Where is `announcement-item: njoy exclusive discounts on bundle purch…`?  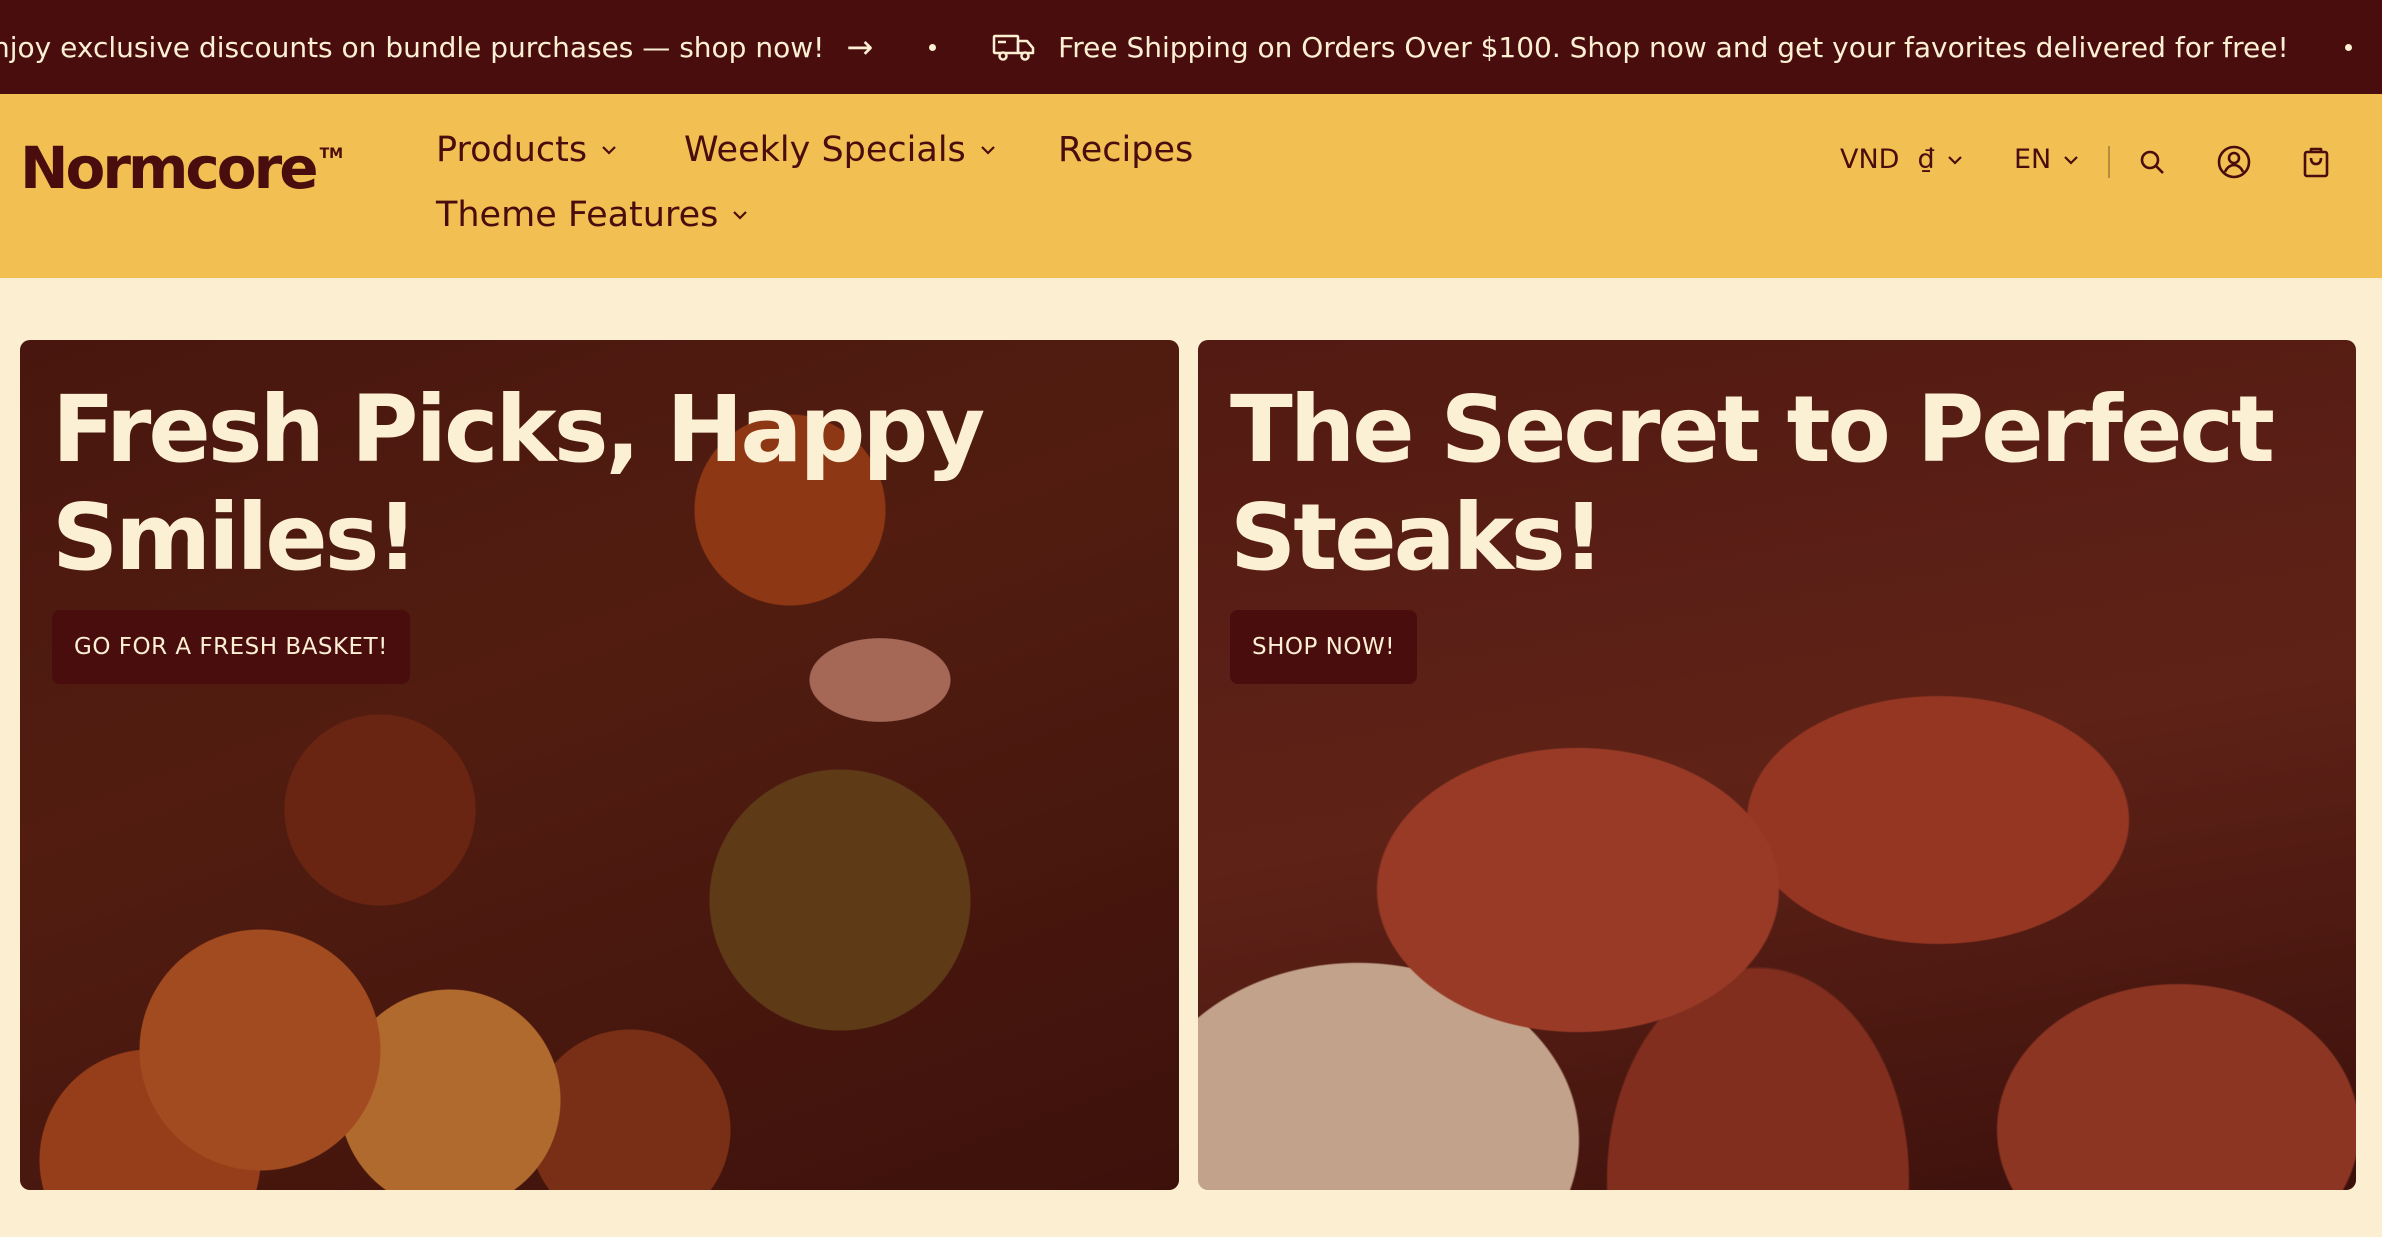 announcement-item: njoy exclusive discounts on bundle purch… is located at coordinates (436, 47).